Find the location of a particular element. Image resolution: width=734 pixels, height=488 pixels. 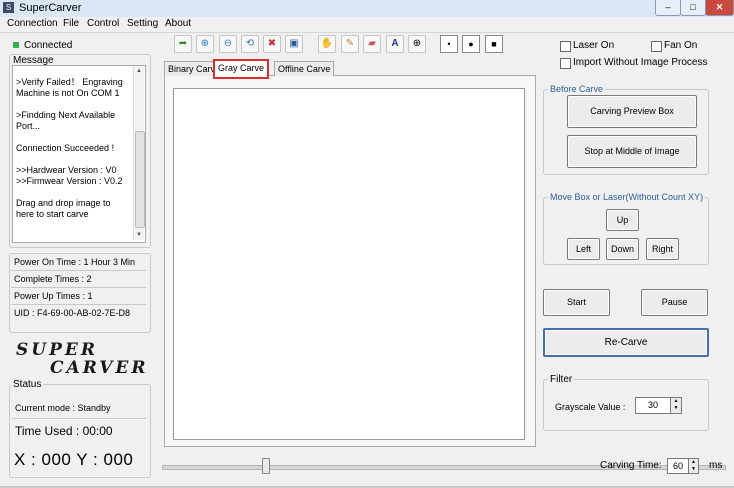

eraser-icon: ▰ is located at coordinates (372, 44).